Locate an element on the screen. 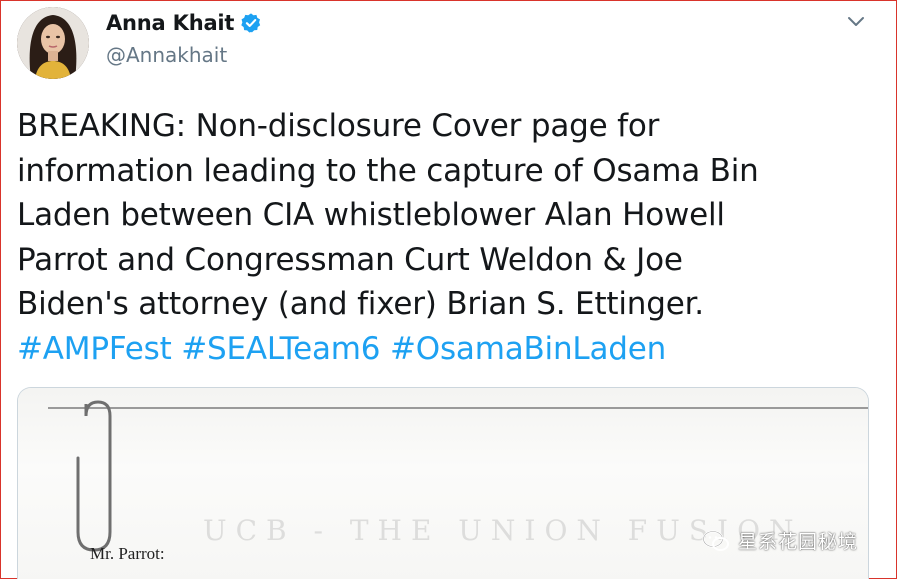 The width and height of the screenshot is (897, 579). hashtag-link: #AMPFest is located at coordinates (94, 349).